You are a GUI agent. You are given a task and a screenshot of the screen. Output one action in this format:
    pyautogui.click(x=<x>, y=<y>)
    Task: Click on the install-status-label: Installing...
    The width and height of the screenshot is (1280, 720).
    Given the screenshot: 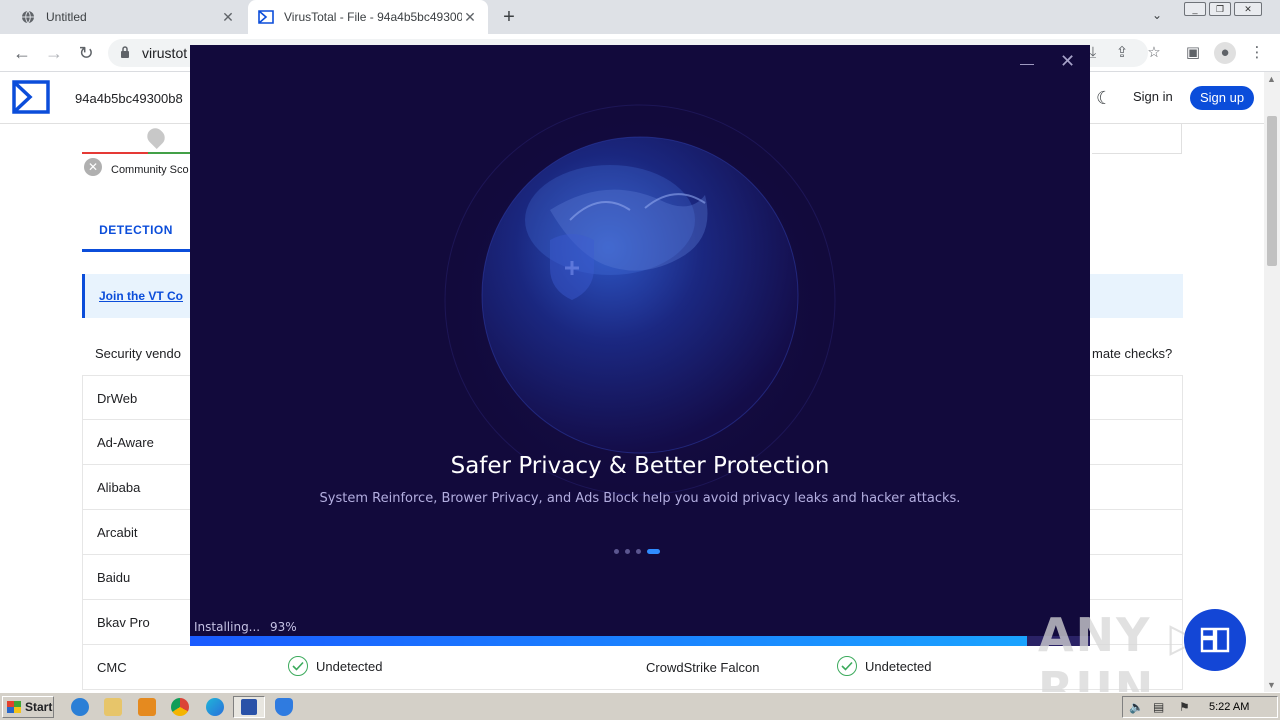 What is the action you would take?
    pyautogui.click(x=227, y=627)
    